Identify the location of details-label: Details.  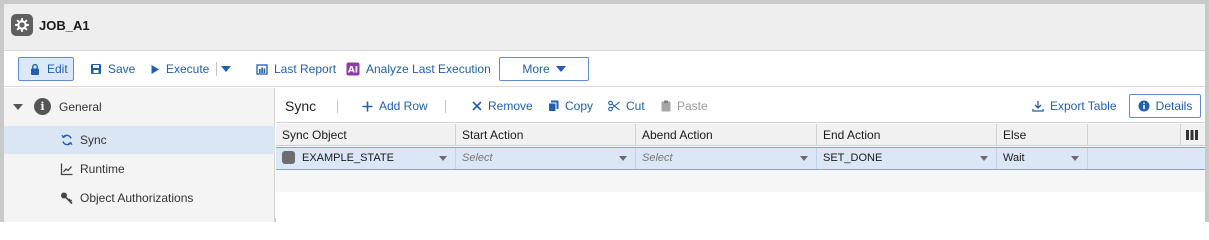
(1174, 106).